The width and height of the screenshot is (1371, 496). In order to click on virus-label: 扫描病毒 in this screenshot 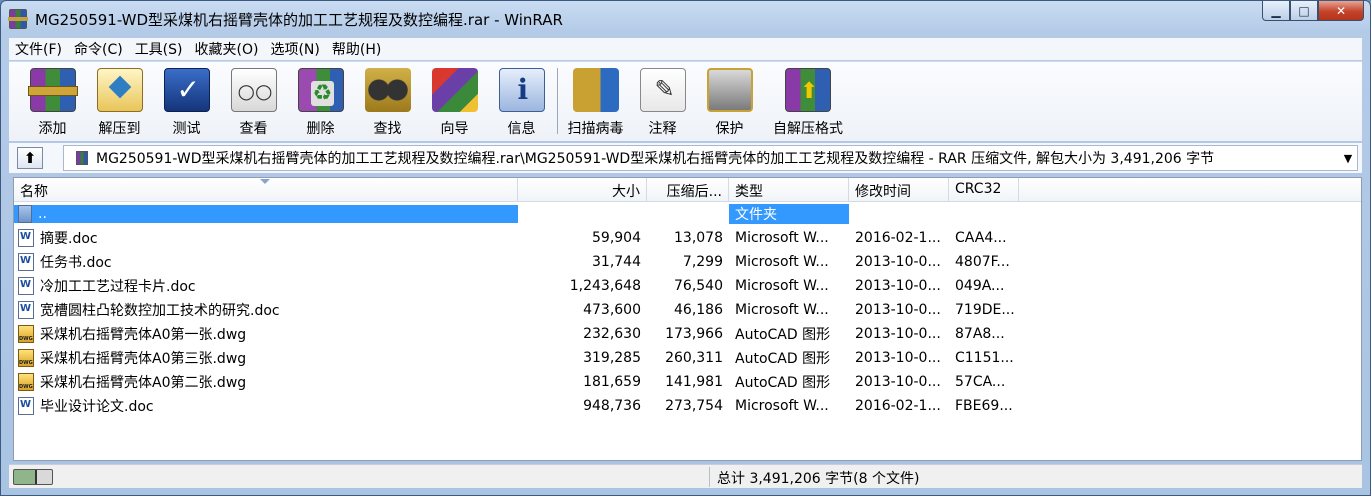, I will do `click(595, 129)`.